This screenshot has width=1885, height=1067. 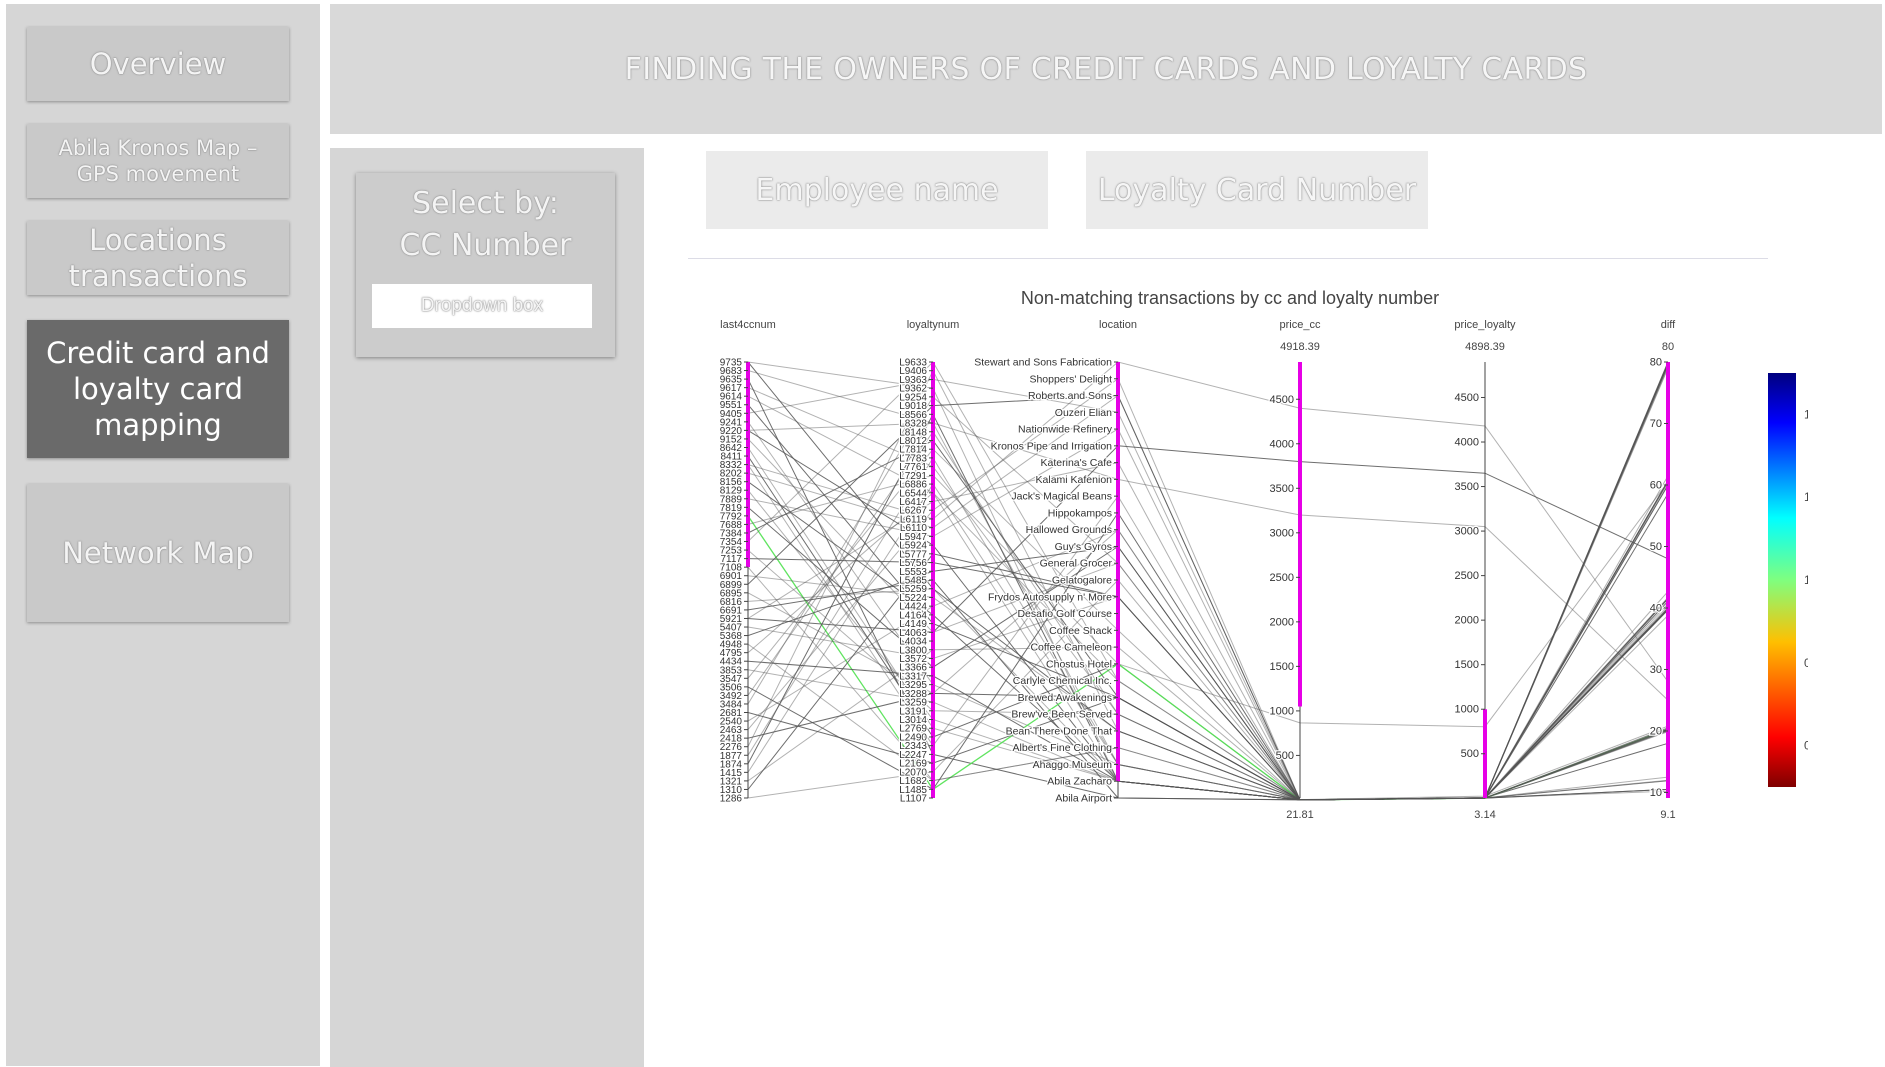 What do you see at coordinates (1080, 513) in the screenshot?
I see `pc-tick-label: Hippokampos` at bounding box center [1080, 513].